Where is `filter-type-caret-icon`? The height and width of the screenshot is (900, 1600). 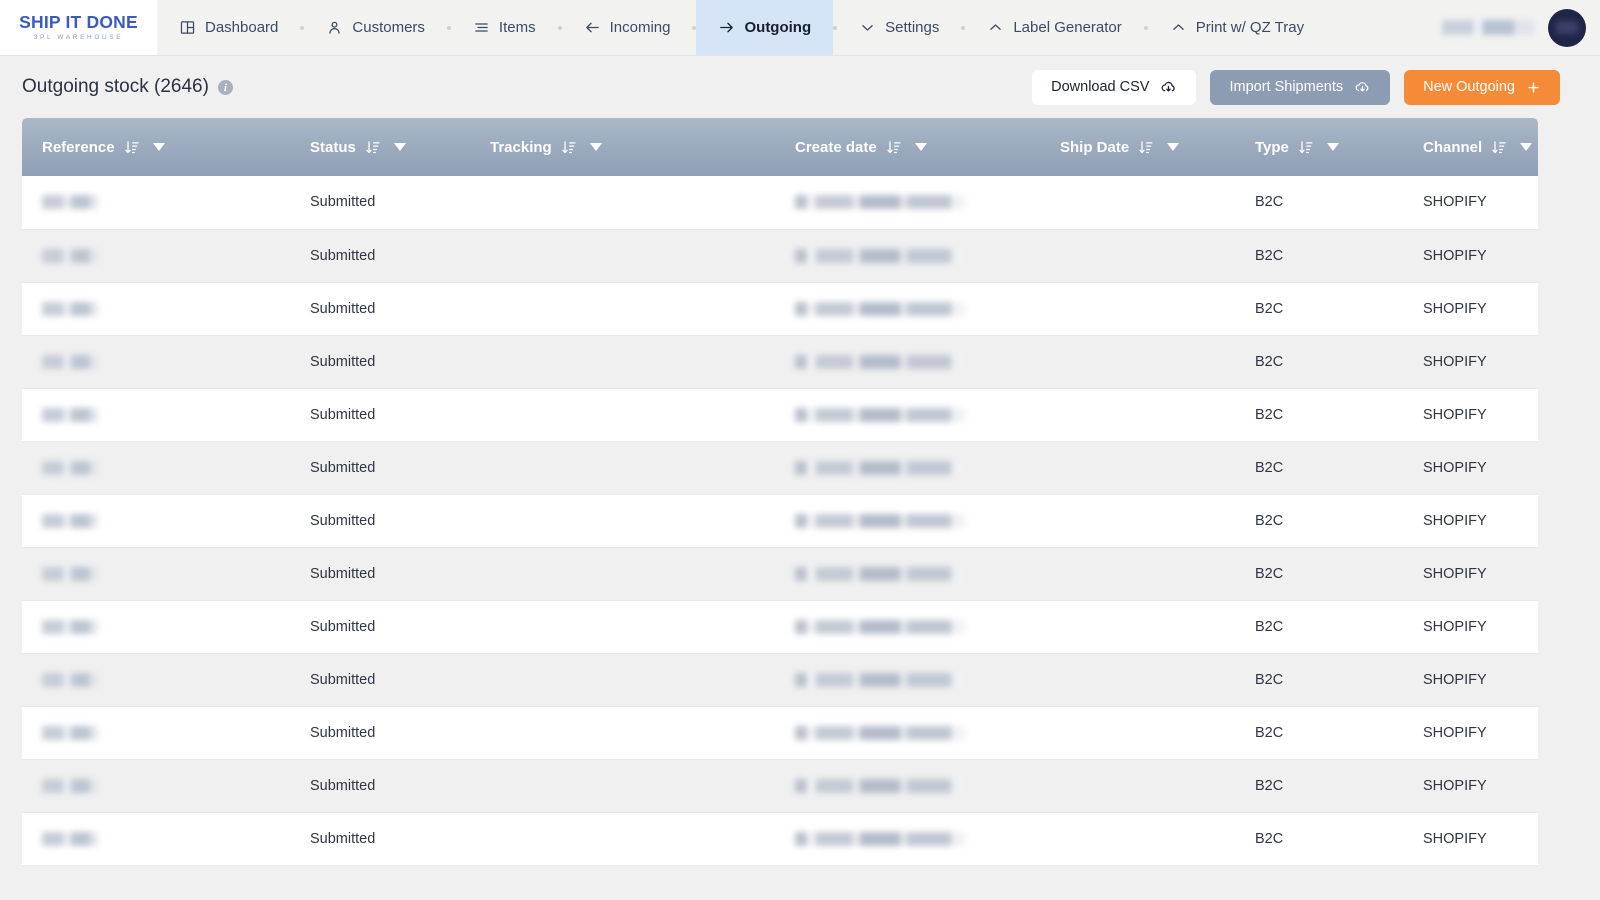 filter-type-caret-icon is located at coordinates (1332, 147).